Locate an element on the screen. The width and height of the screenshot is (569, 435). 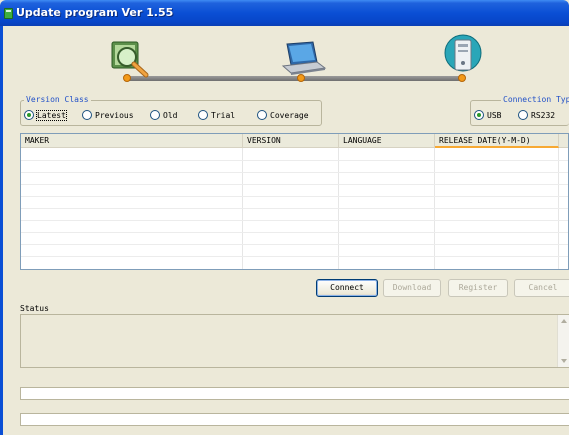
radio-version-trial: Trial is located at coordinates (216, 115).